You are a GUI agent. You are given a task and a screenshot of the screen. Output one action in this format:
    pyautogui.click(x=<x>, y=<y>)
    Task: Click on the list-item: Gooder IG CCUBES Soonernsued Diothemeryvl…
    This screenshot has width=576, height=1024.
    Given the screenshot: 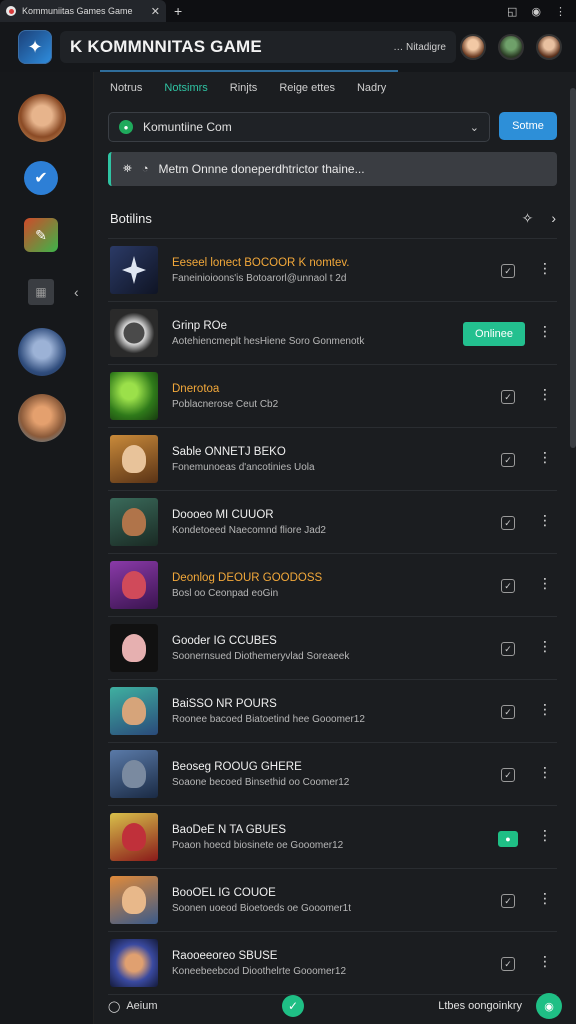 What is the action you would take?
    pyautogui.click(x=332, y=648)
    